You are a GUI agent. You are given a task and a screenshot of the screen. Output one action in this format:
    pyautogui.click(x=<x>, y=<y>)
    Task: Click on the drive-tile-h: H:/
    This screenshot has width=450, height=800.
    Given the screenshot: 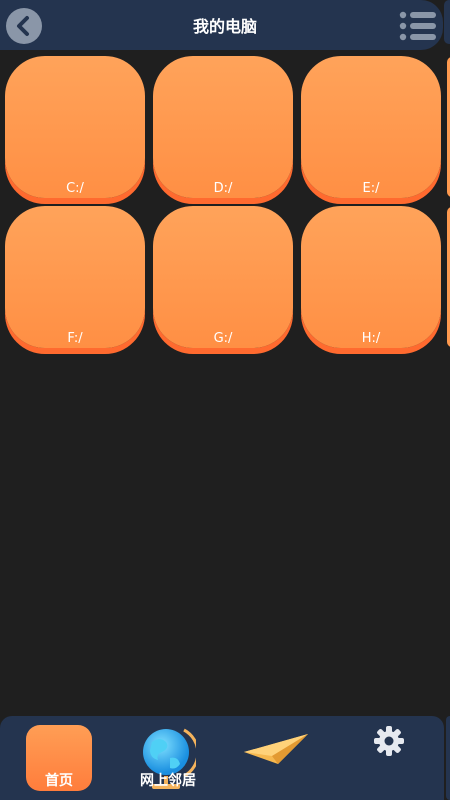 What is the action you would take?
    pyautogui.click(x=371, y=277)
    